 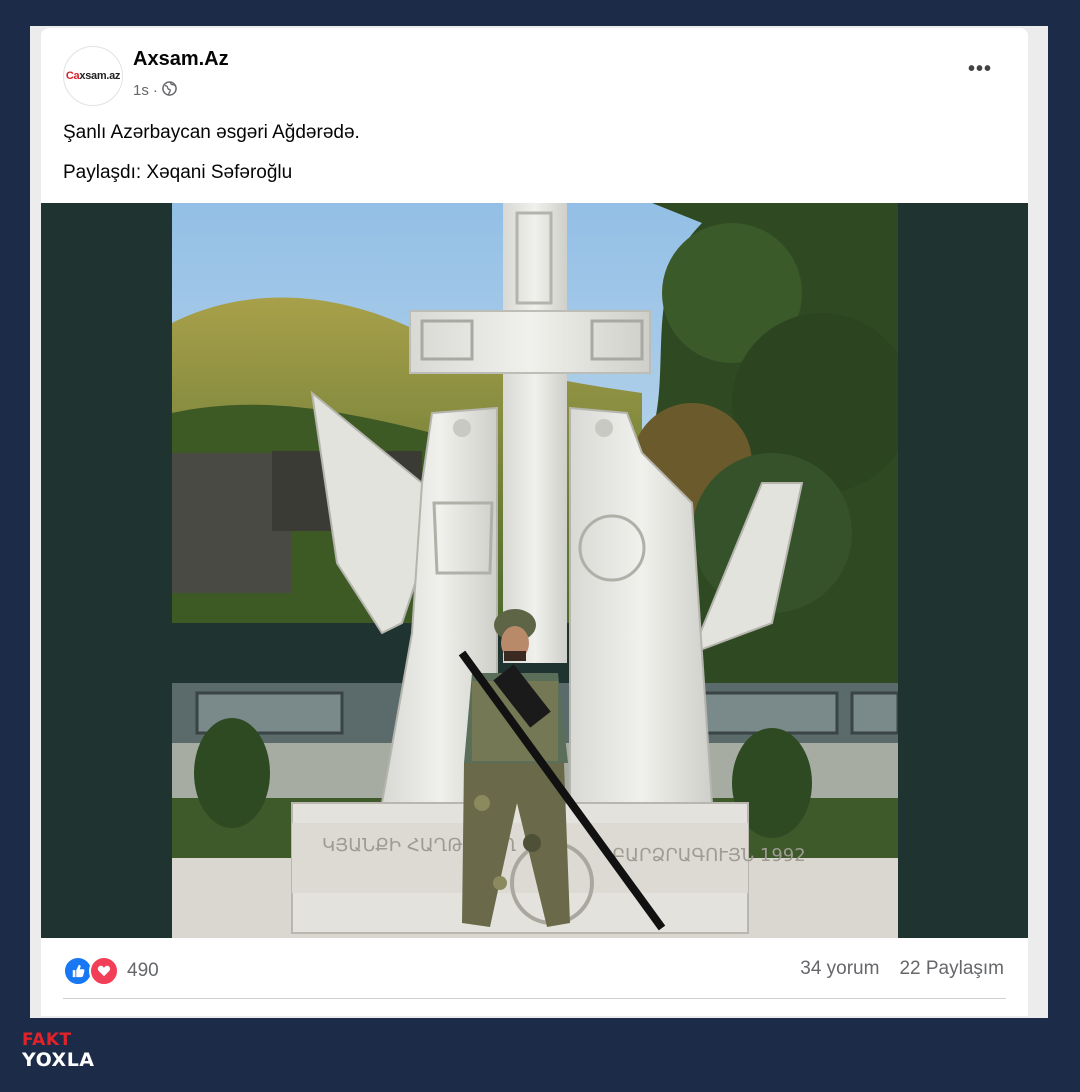 What do you see at coordinates (169, 90) in the screenshot?
I see `globe-icon` at bounding box center [169, 90].